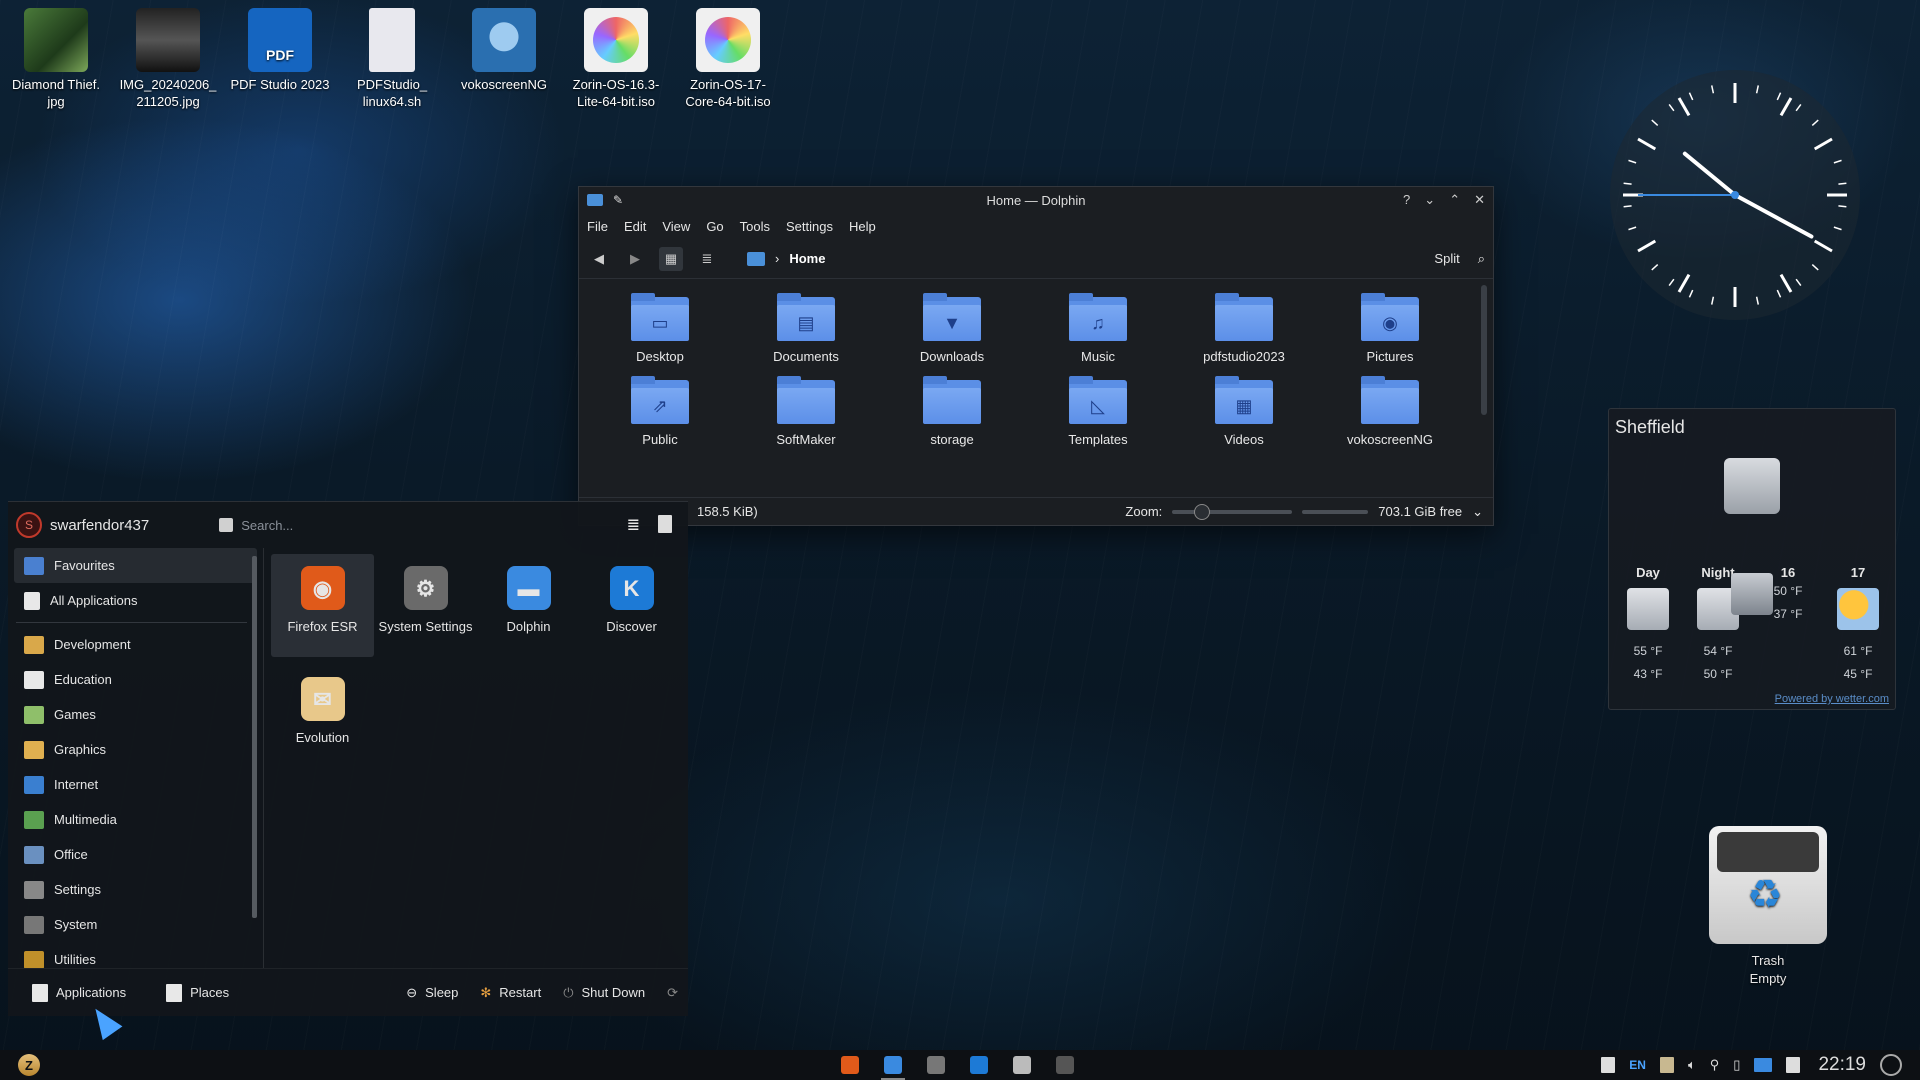 The height and width of the screenshot is (1080, 1920). I want to click on folder-label: Desktop, so click(660, 356).